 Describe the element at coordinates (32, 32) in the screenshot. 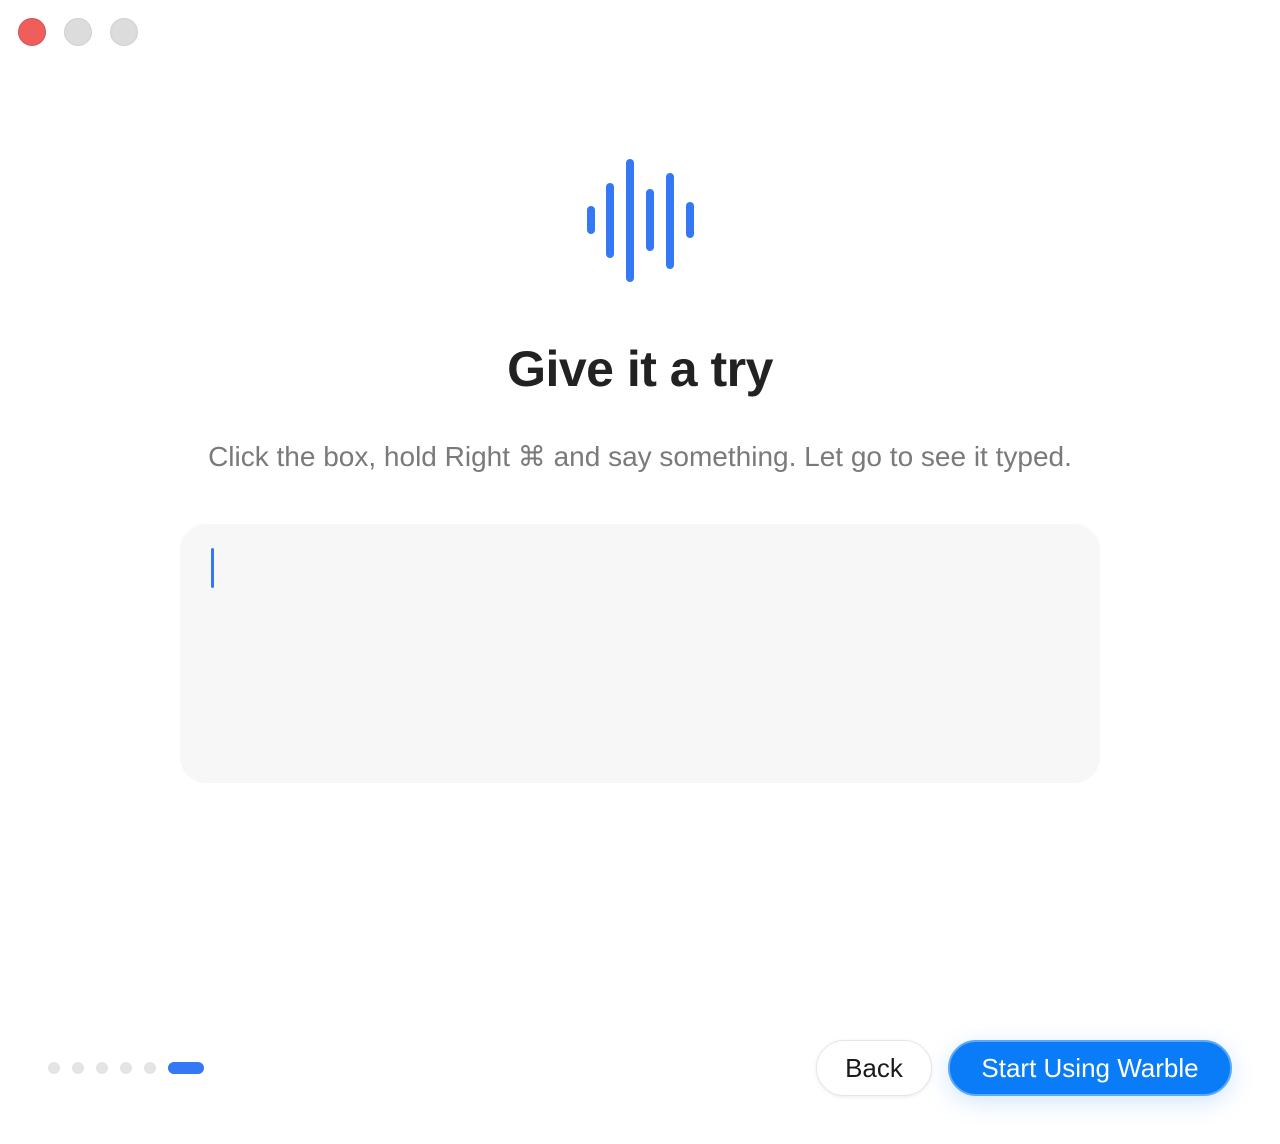

I see `close-window-button` at that location.